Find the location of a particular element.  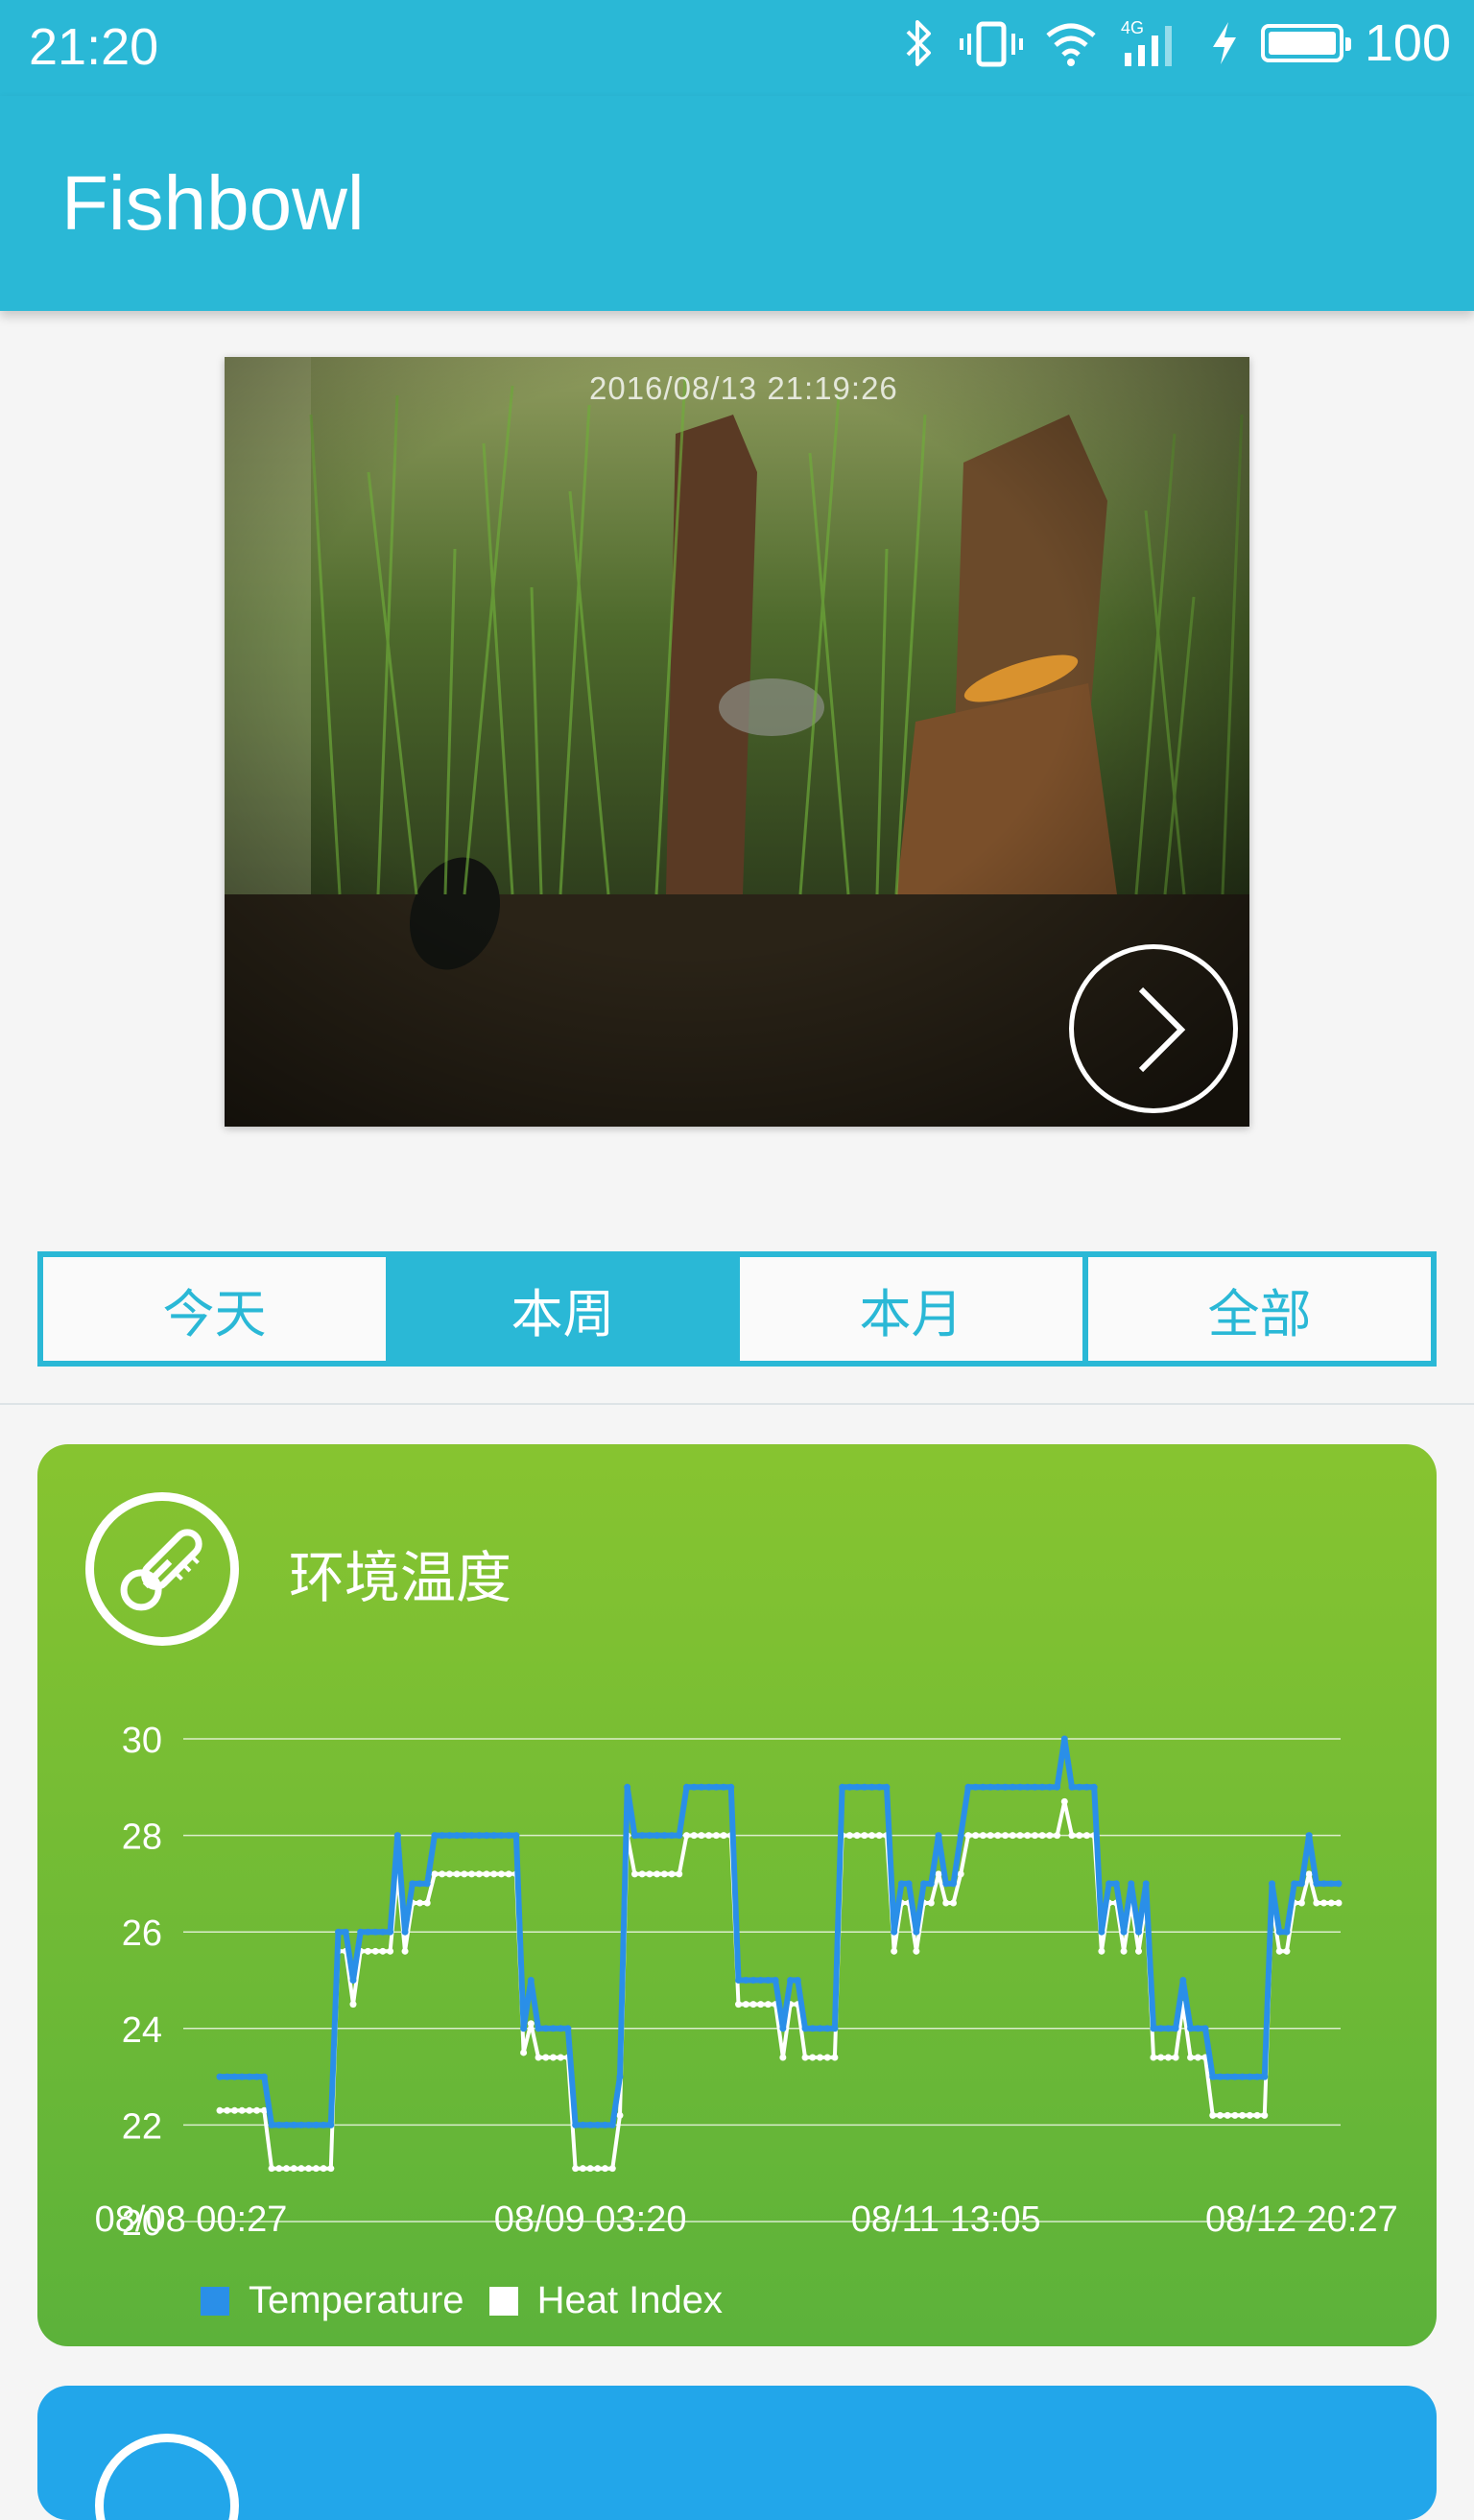

tab-all: 全部 is located at coordinates (1256, 1309).